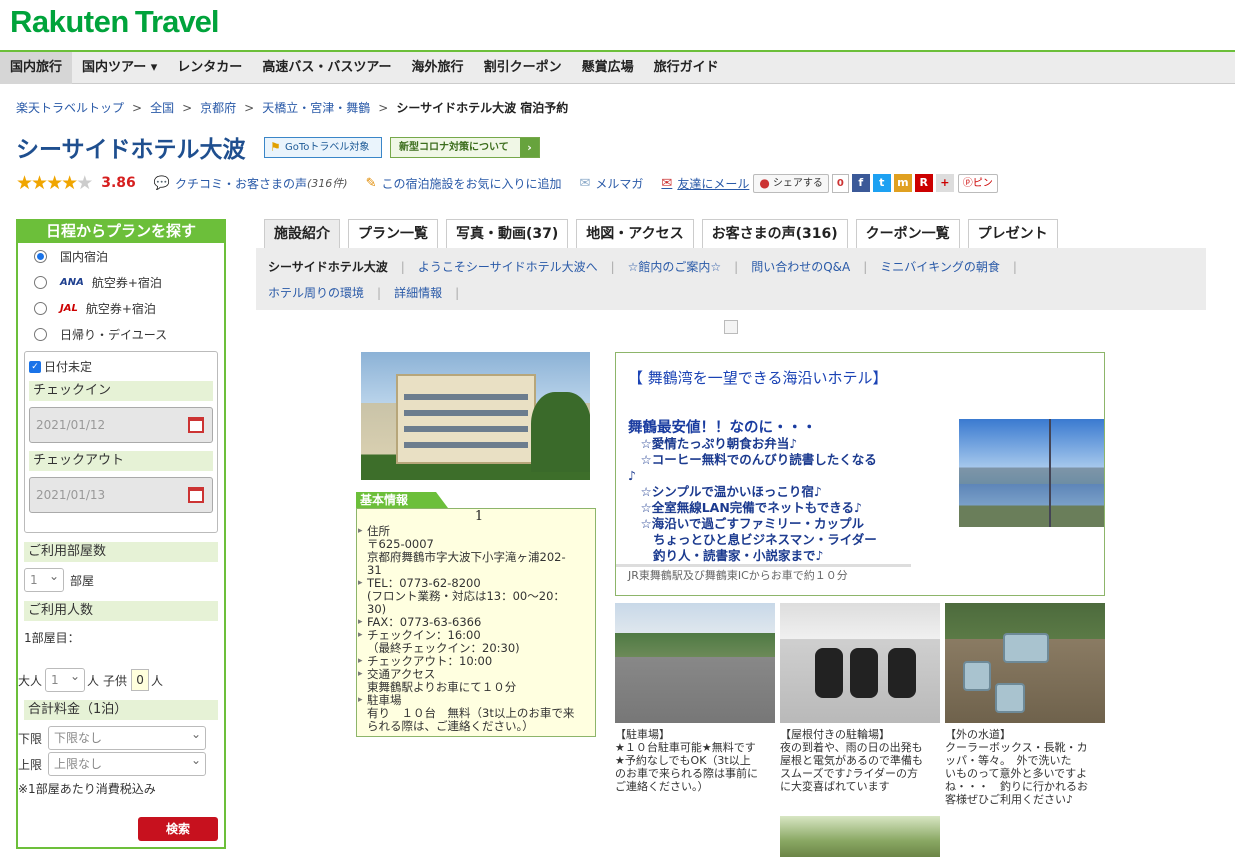  Describe the element at coordinates (907, 233) in the screenshot. I see `tab-item: クーポン一覧` at that location.